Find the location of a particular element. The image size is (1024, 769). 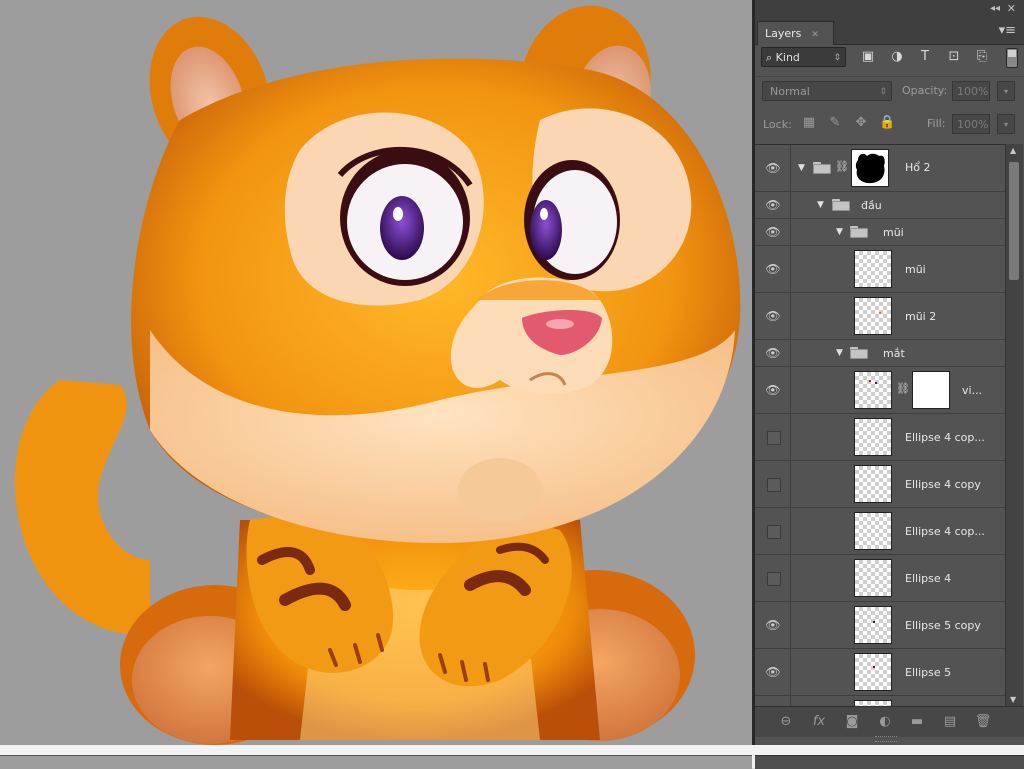

search-icon: ⌕ is located at coordinates (769, 57).